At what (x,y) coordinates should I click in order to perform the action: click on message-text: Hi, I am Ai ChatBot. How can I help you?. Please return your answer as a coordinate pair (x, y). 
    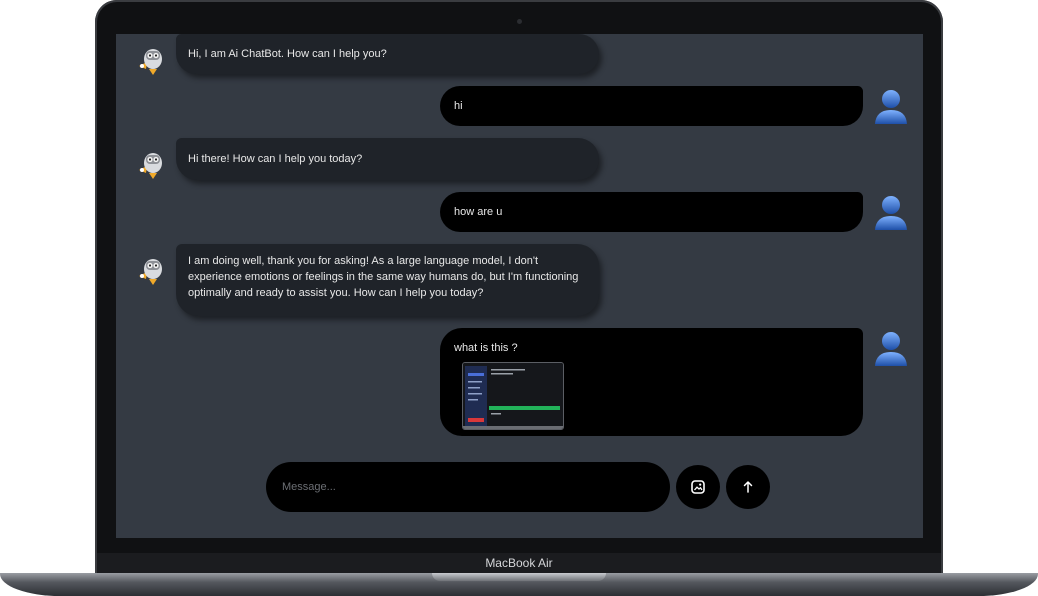
    Looking at the image, I should click on (287, 54).